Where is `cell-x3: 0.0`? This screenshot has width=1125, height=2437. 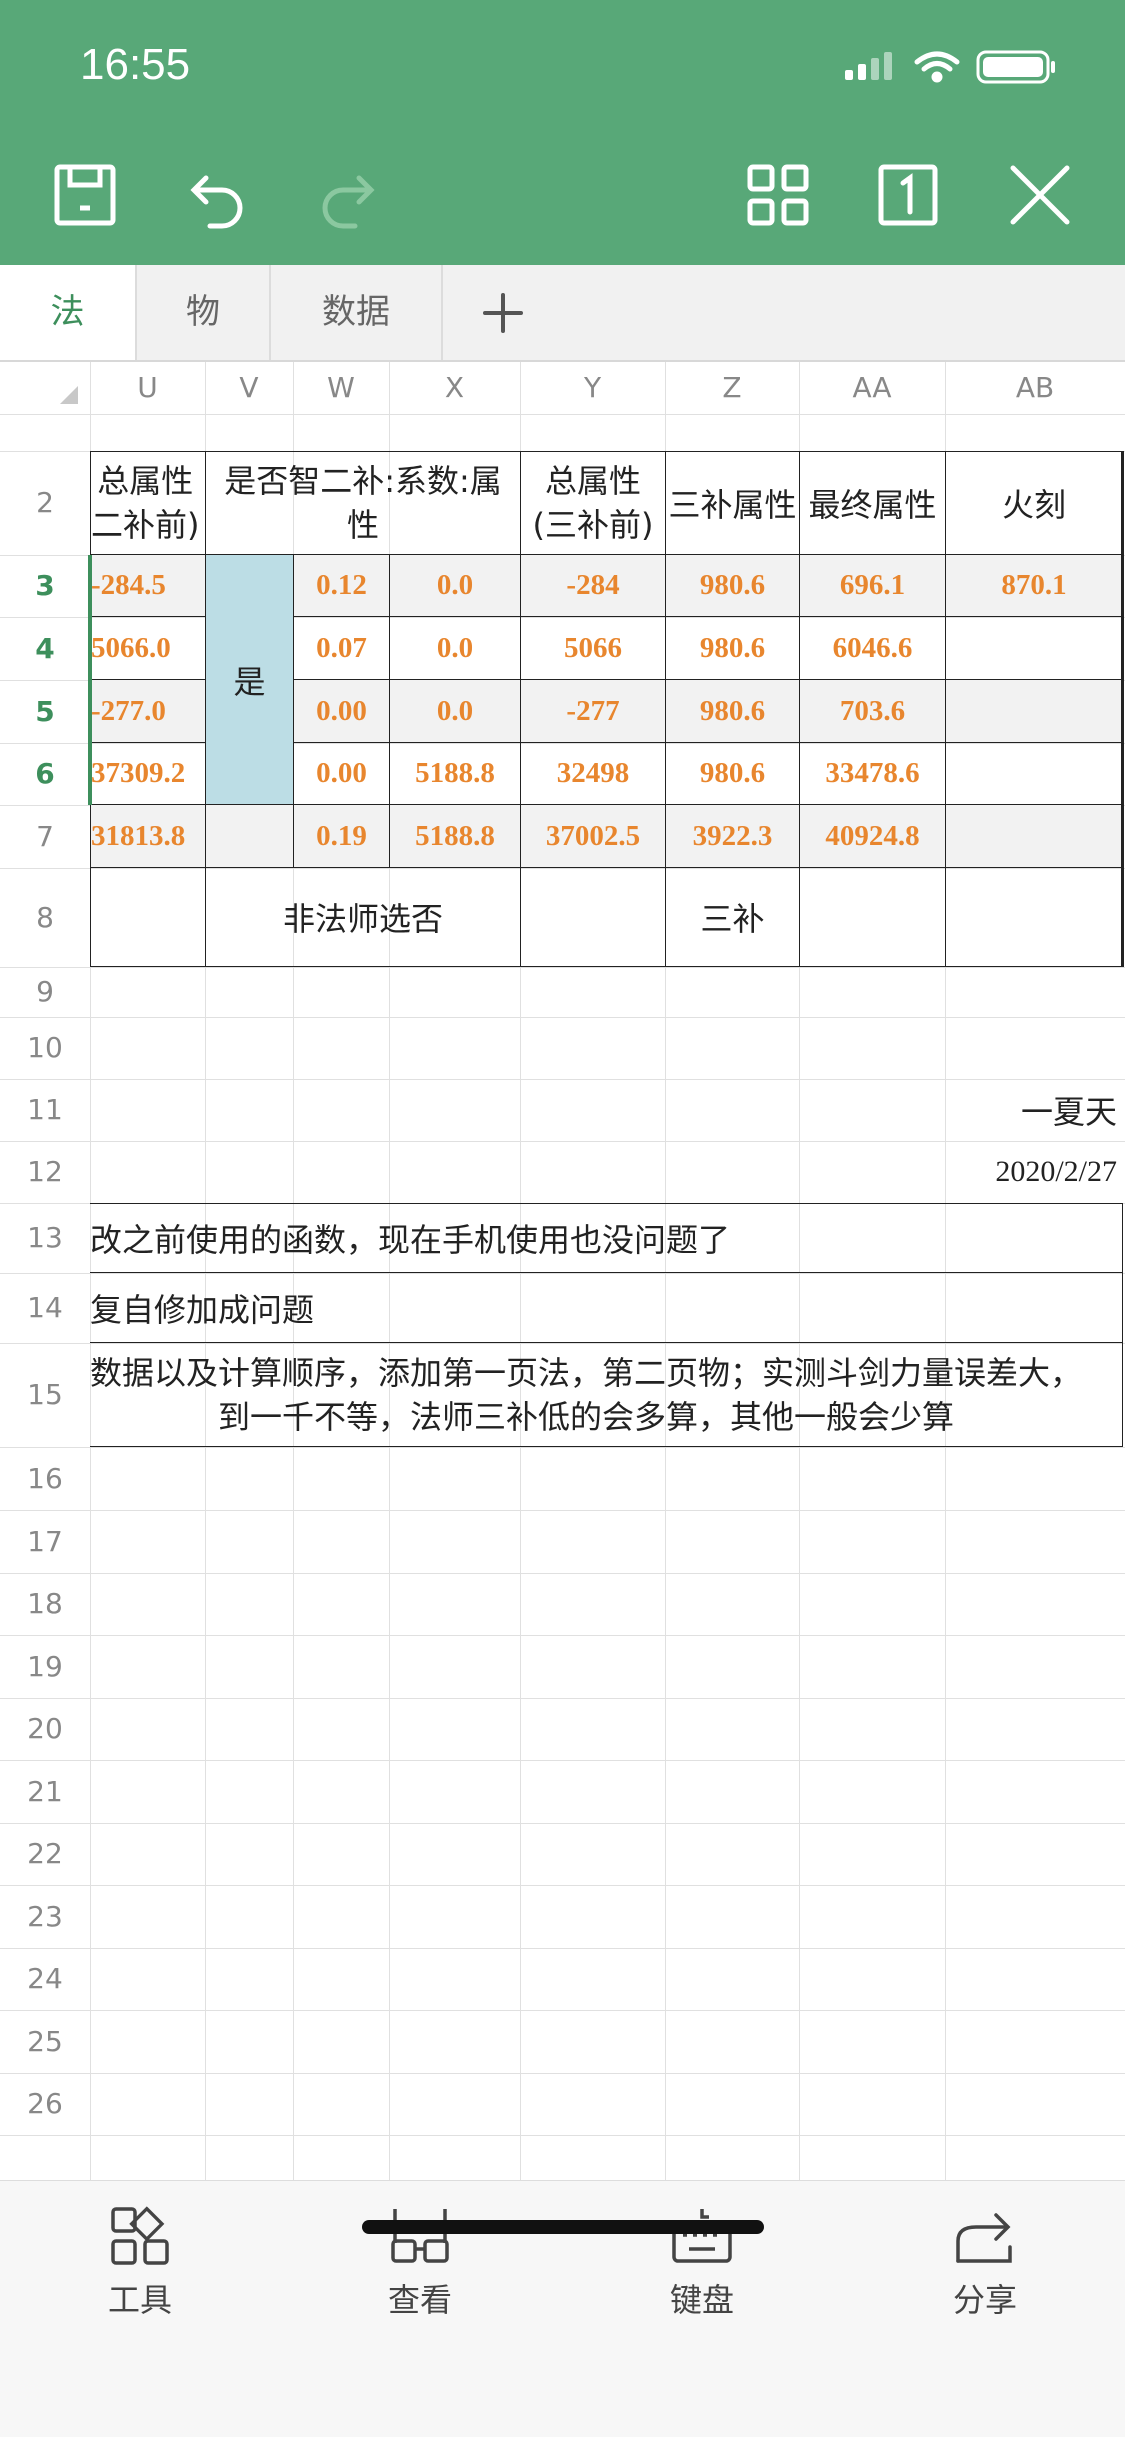 cell-x3: 0.0 is located at coordinates (454, 586).